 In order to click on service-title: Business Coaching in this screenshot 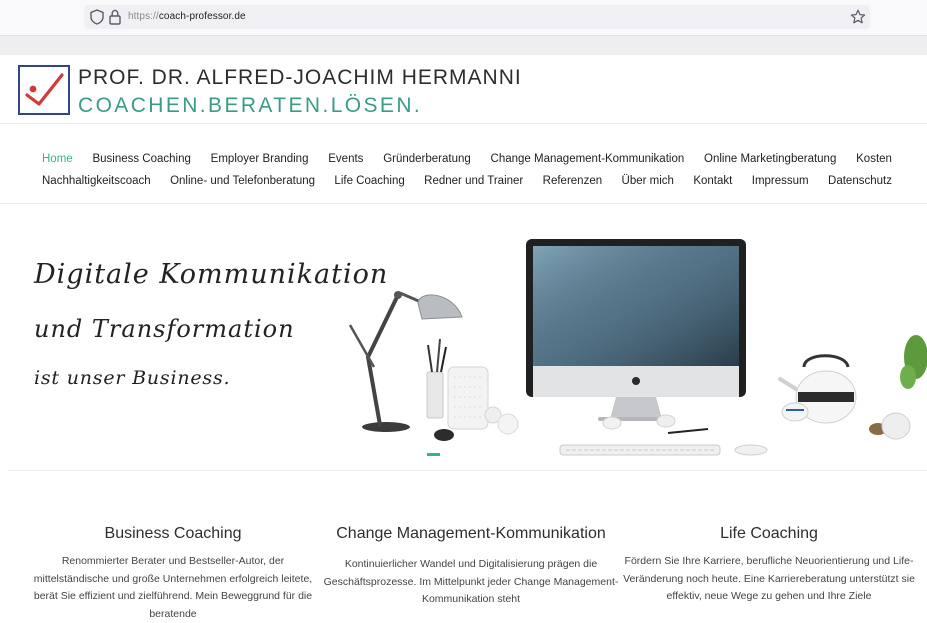, I will do `click(173, 534)`.